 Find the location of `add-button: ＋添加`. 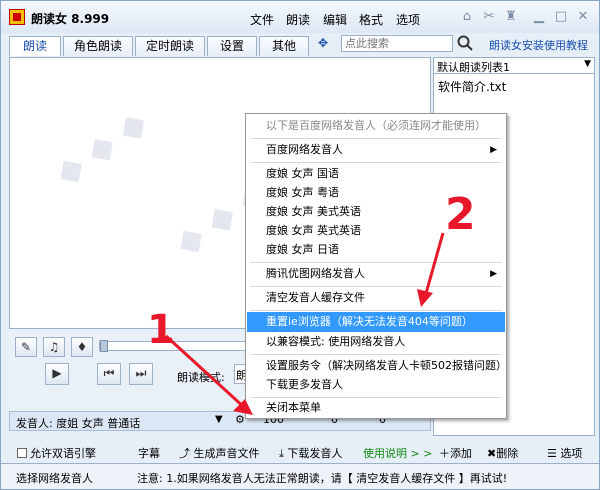

add-button: ＋添加 is located at coordinates (455, 453).